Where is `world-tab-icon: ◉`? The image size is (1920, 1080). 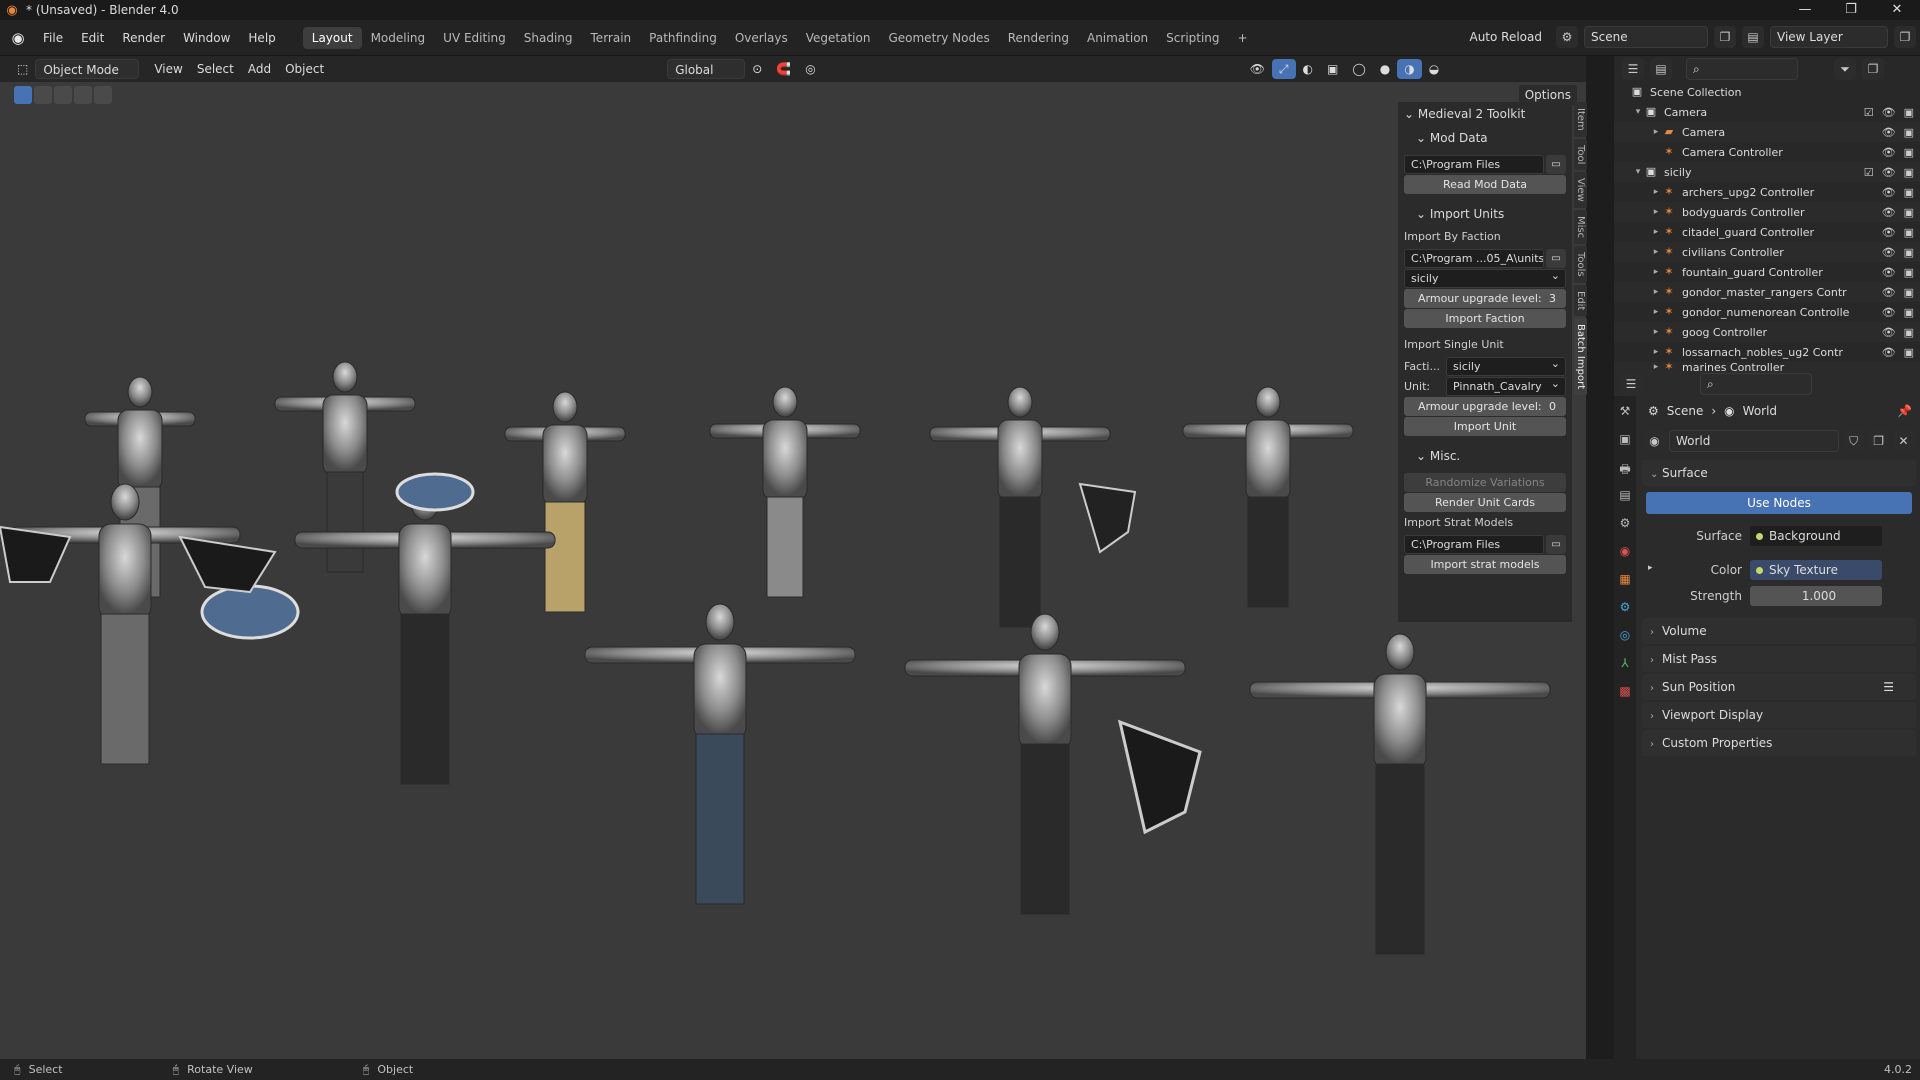 world-tab-icon: ◉ is located at coordinates (1625, 553).